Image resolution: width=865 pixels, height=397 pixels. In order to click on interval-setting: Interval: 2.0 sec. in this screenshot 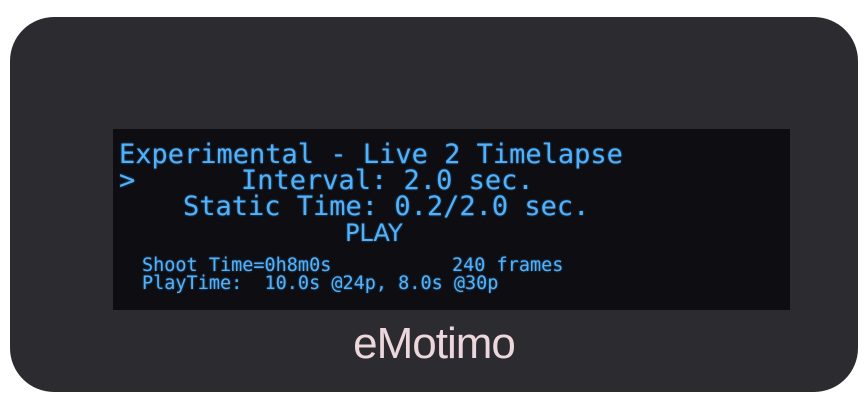, I will do `click(387, 180)`.